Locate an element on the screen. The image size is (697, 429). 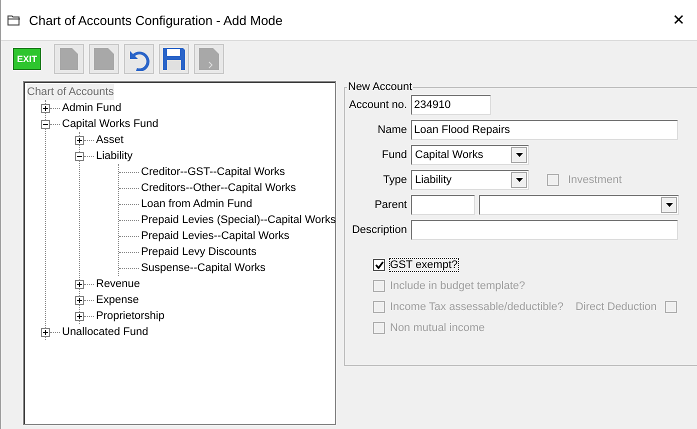
checkbox-label: Direct Deduction is located at coordinates (616, 307).